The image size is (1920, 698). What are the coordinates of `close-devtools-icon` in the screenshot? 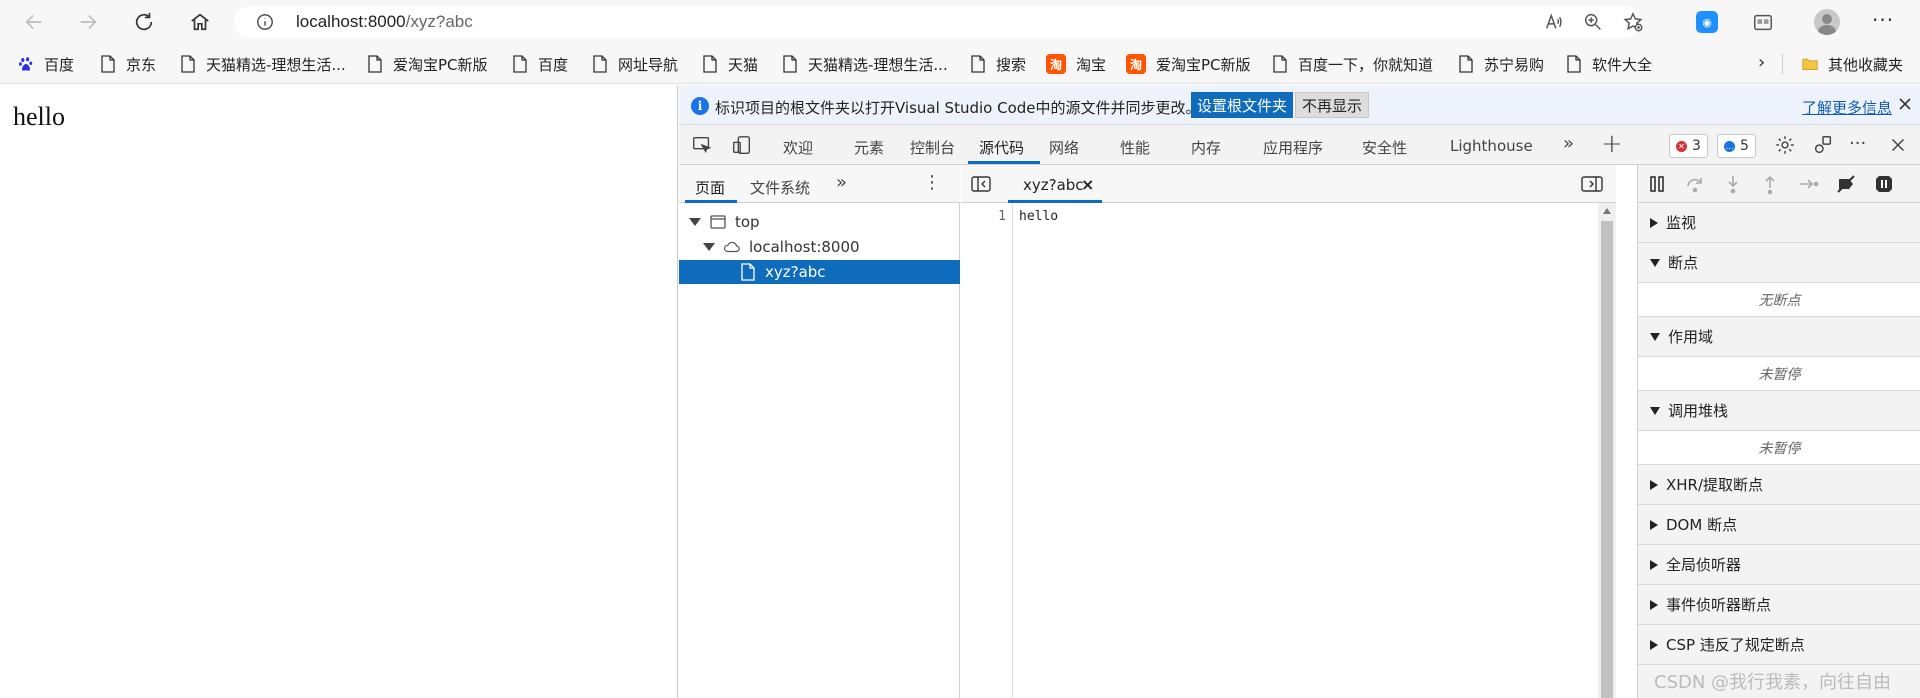 It's located at (1898, 145).